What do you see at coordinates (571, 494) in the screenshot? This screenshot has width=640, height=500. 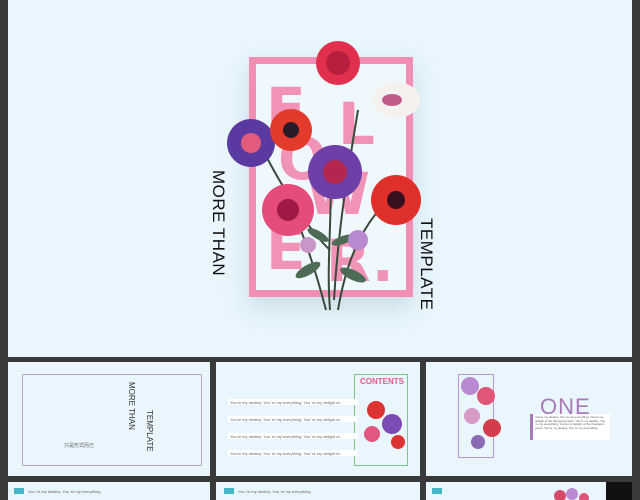 I see `mini-flower-illustration` at bounding box center [571, 494].